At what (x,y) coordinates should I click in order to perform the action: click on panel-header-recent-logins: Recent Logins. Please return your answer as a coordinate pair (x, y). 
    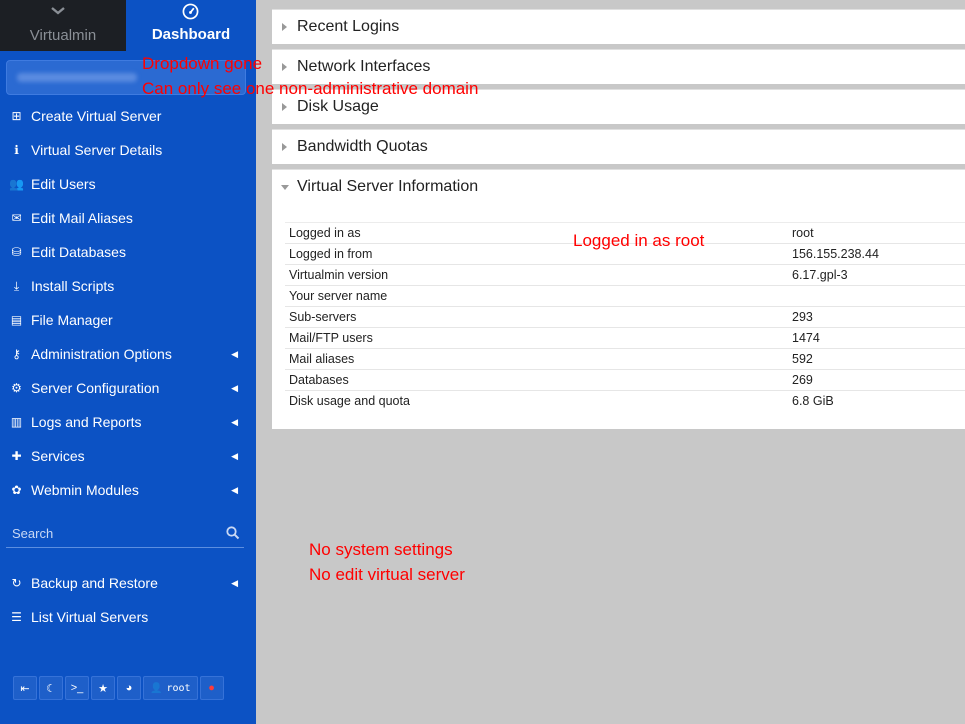
    Looking at the image, I should click on (618, 27).